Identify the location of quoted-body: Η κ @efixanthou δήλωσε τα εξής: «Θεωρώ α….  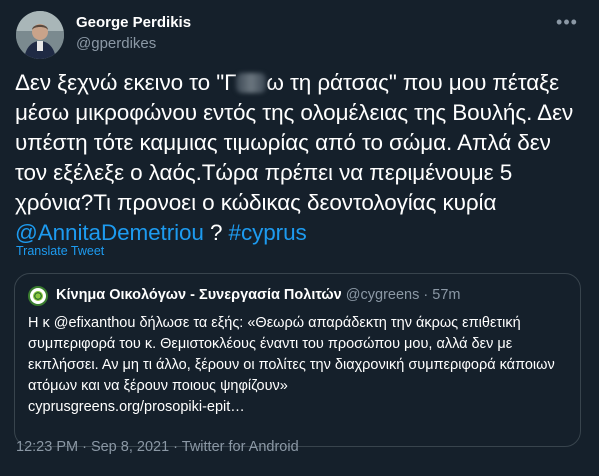
(291, 354).